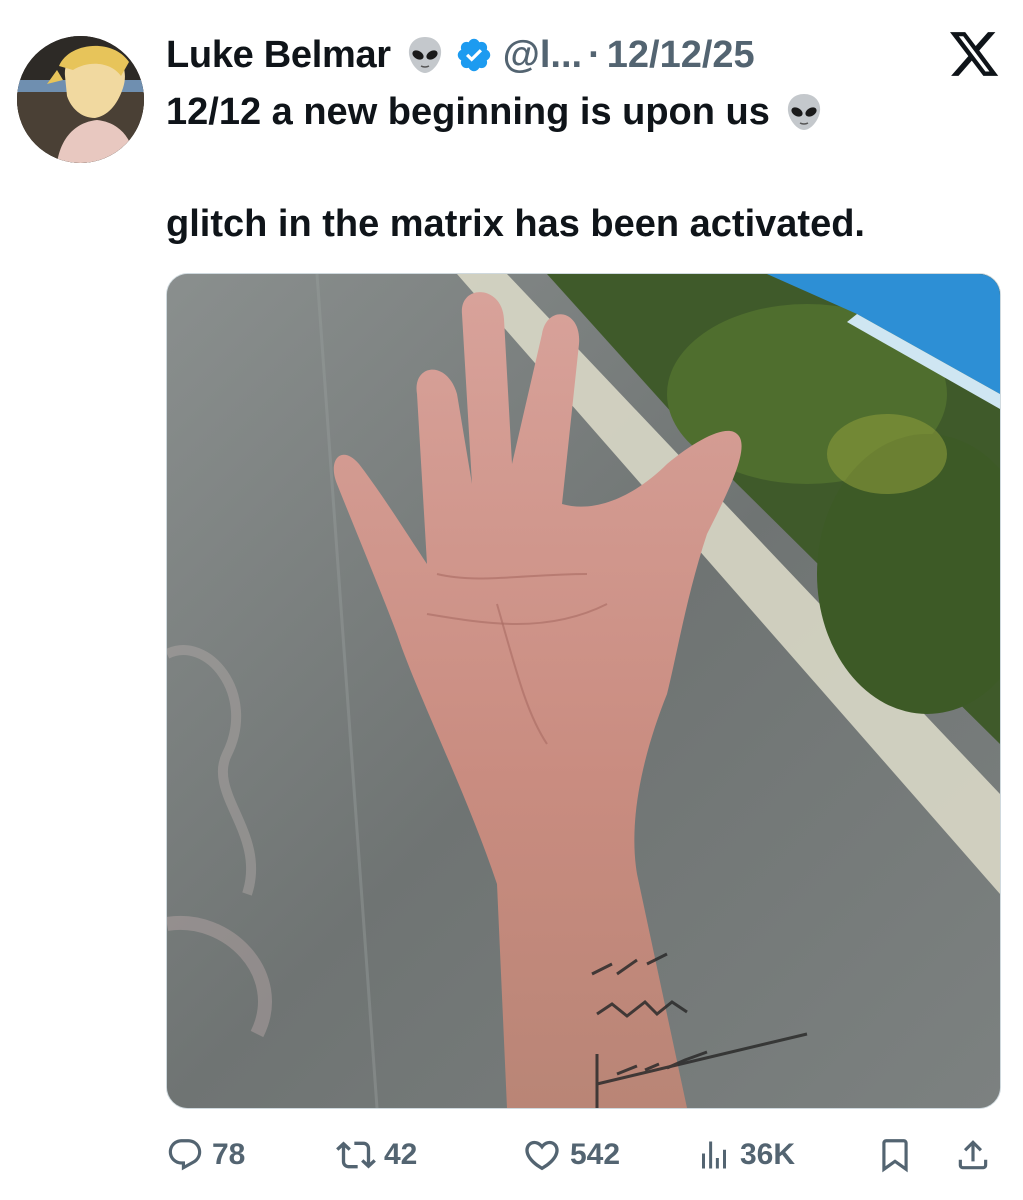 Image resolution: width=1023 pixels, height=1200 pixels. Describe the element at coordinates (515, 224) in the screenshot. I see `tweet-text-line-2: glitch in the matrix has been activated.` at that location.